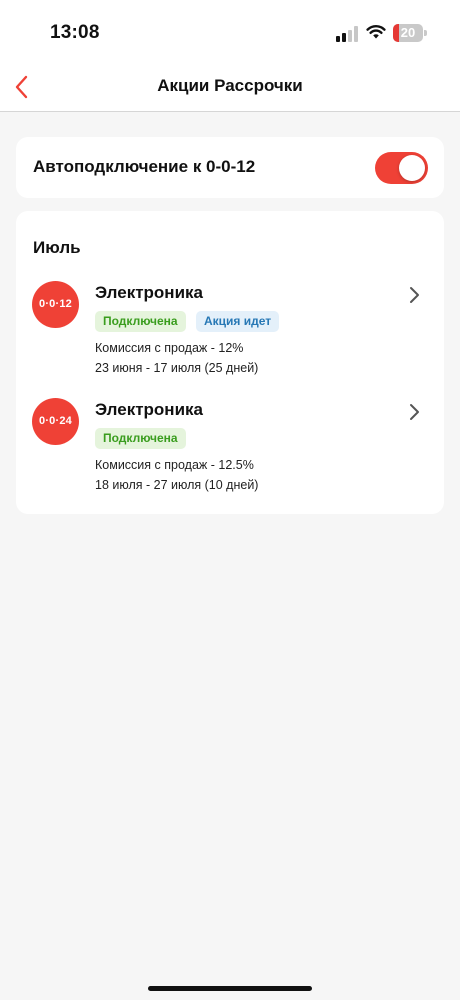  I want to click on status-bar: 13:08 20, so click(230, 30).